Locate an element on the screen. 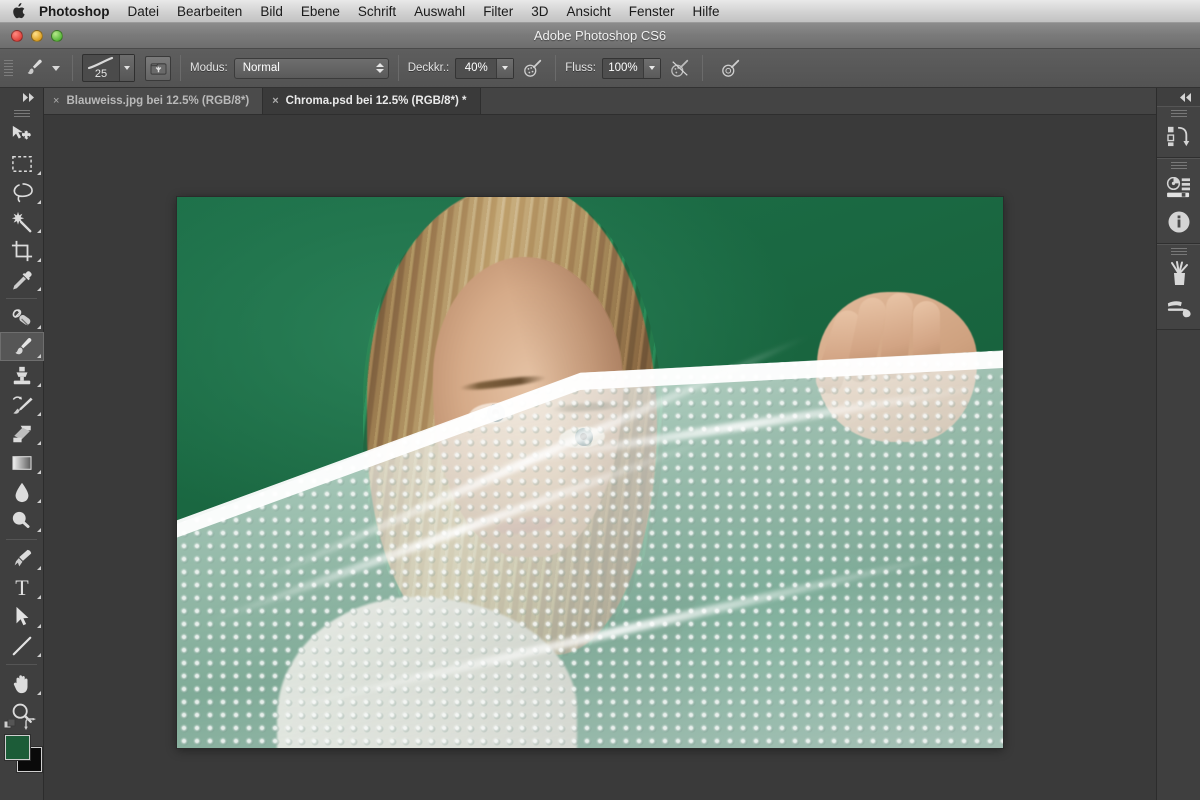  flow-input: 100% is located at coordinates (631, 68).